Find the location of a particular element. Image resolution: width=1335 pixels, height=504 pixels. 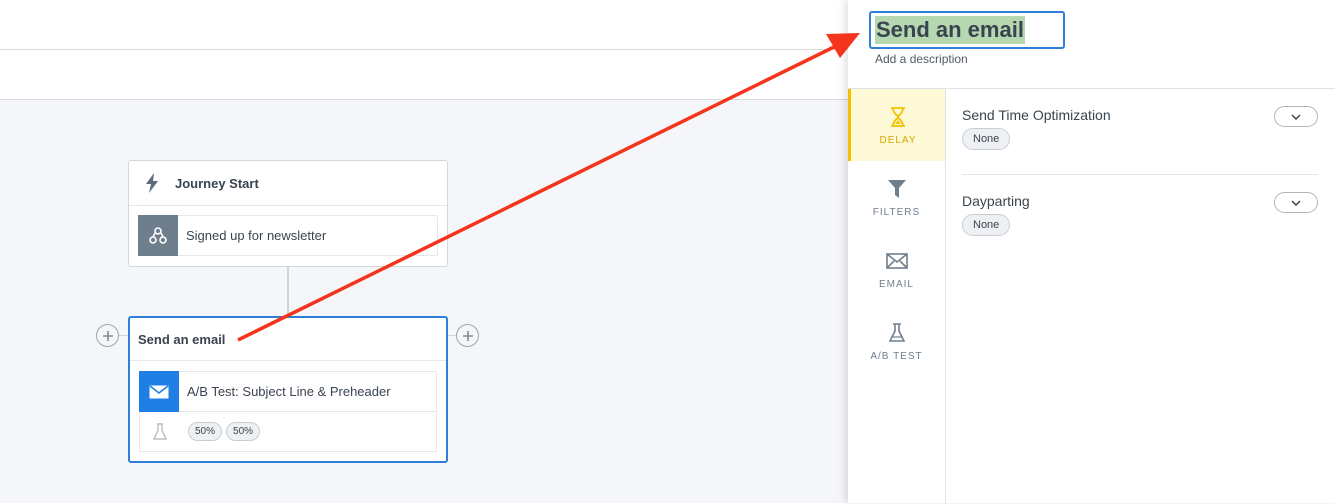

dayparting-setting: Dayparting None is located at coordinates (1140, 218).